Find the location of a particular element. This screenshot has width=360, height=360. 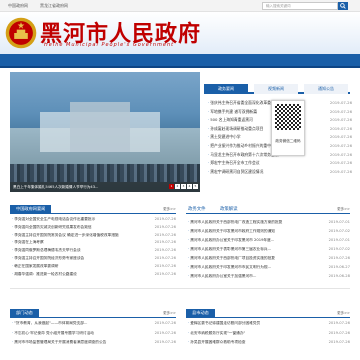

list-item: 不忘初心·牢记使命 党小组开展专题学习研讨活动 2019-07-26 is located at coordinates (93, 336).